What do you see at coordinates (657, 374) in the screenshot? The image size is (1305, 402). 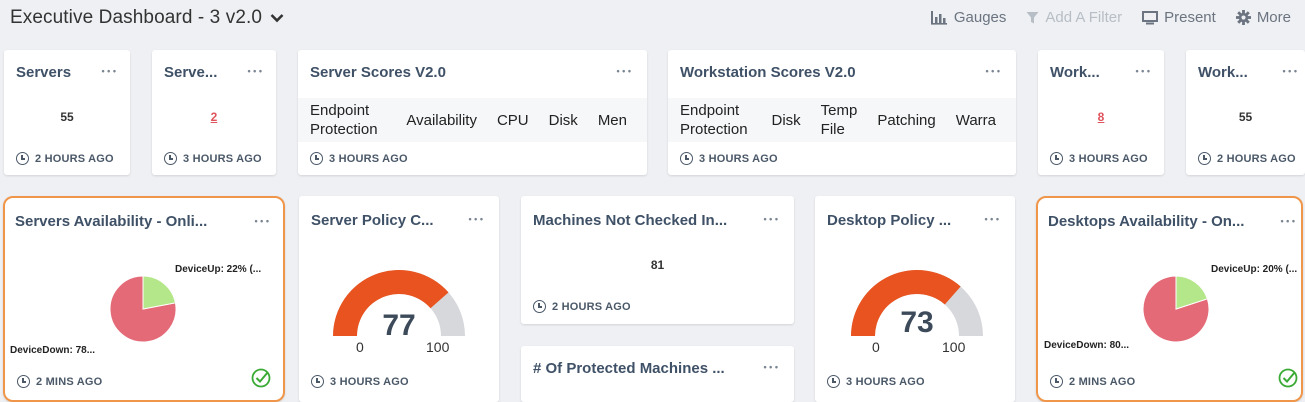 I see `protected-machines-card: # Of Protected Machines ... • • •` at bounding box center [657, 374].